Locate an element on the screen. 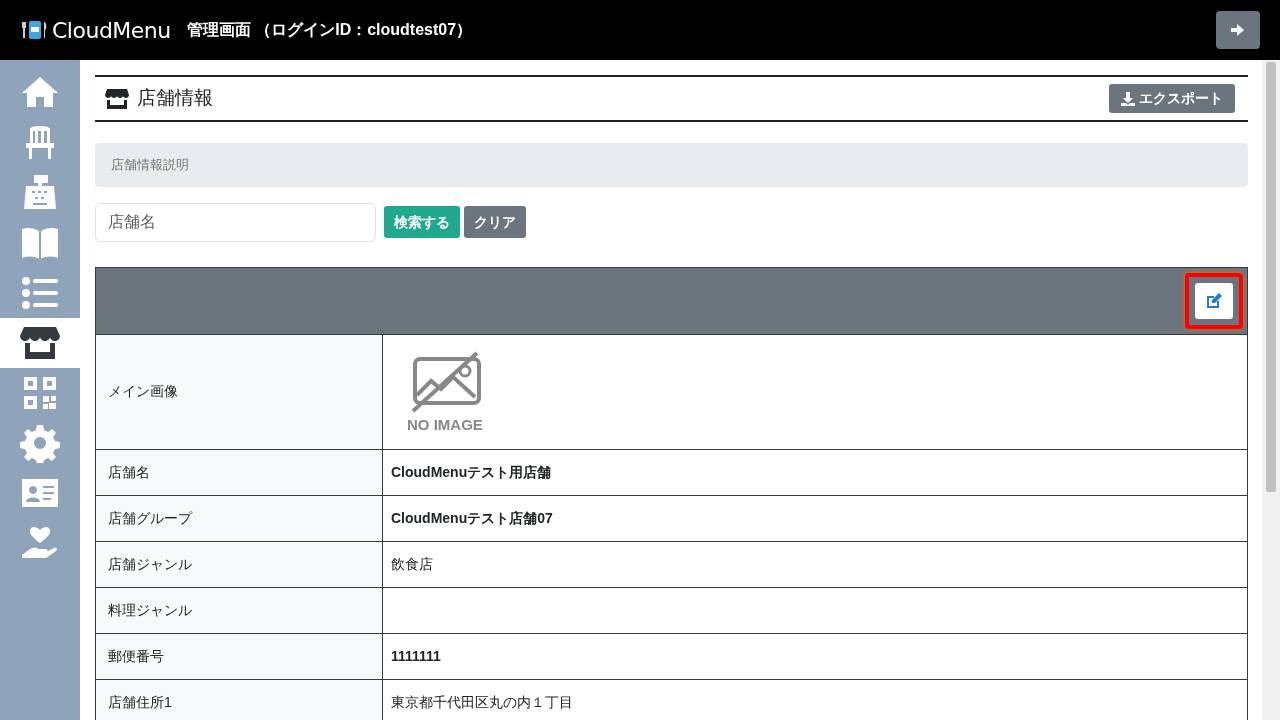 This screenshot has height=720, width=1280. logout-icon is located at coordinates (1238, 30).